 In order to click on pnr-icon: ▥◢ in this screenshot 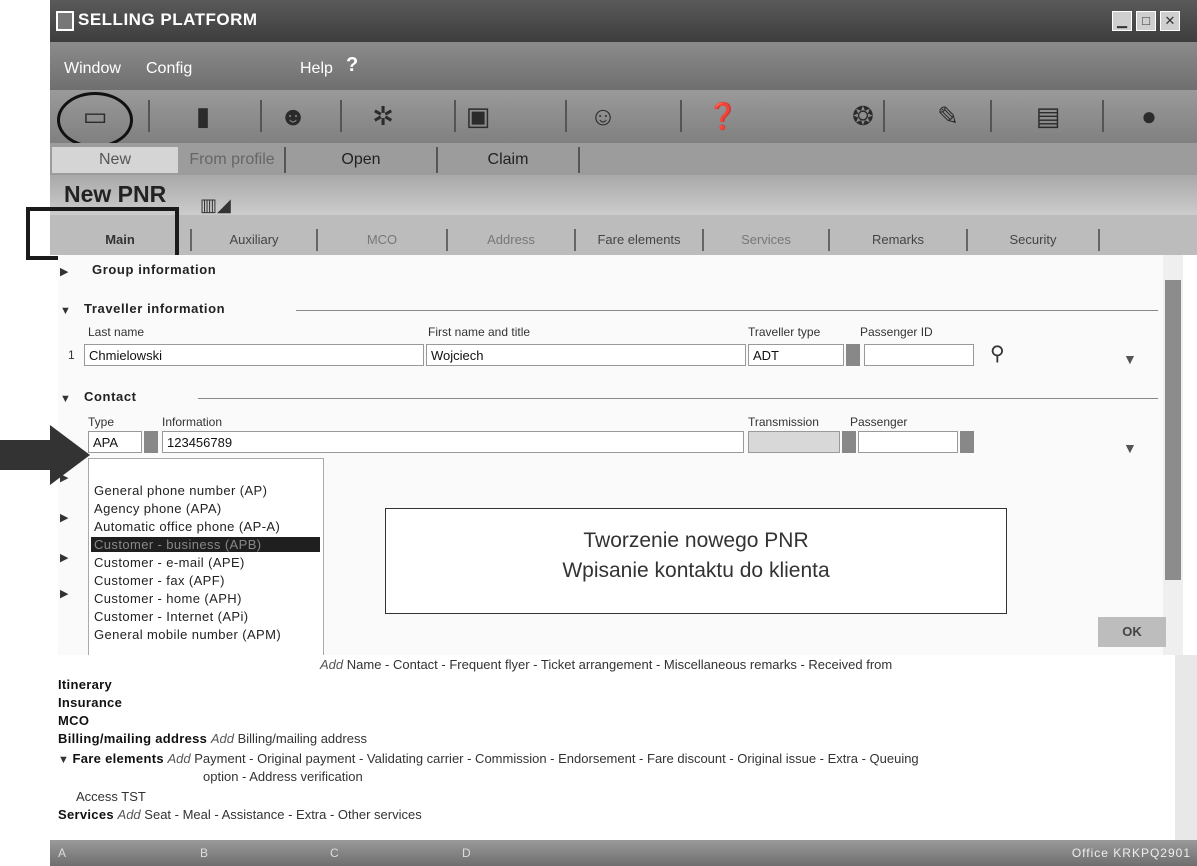, I will do `click(215, 205)`.